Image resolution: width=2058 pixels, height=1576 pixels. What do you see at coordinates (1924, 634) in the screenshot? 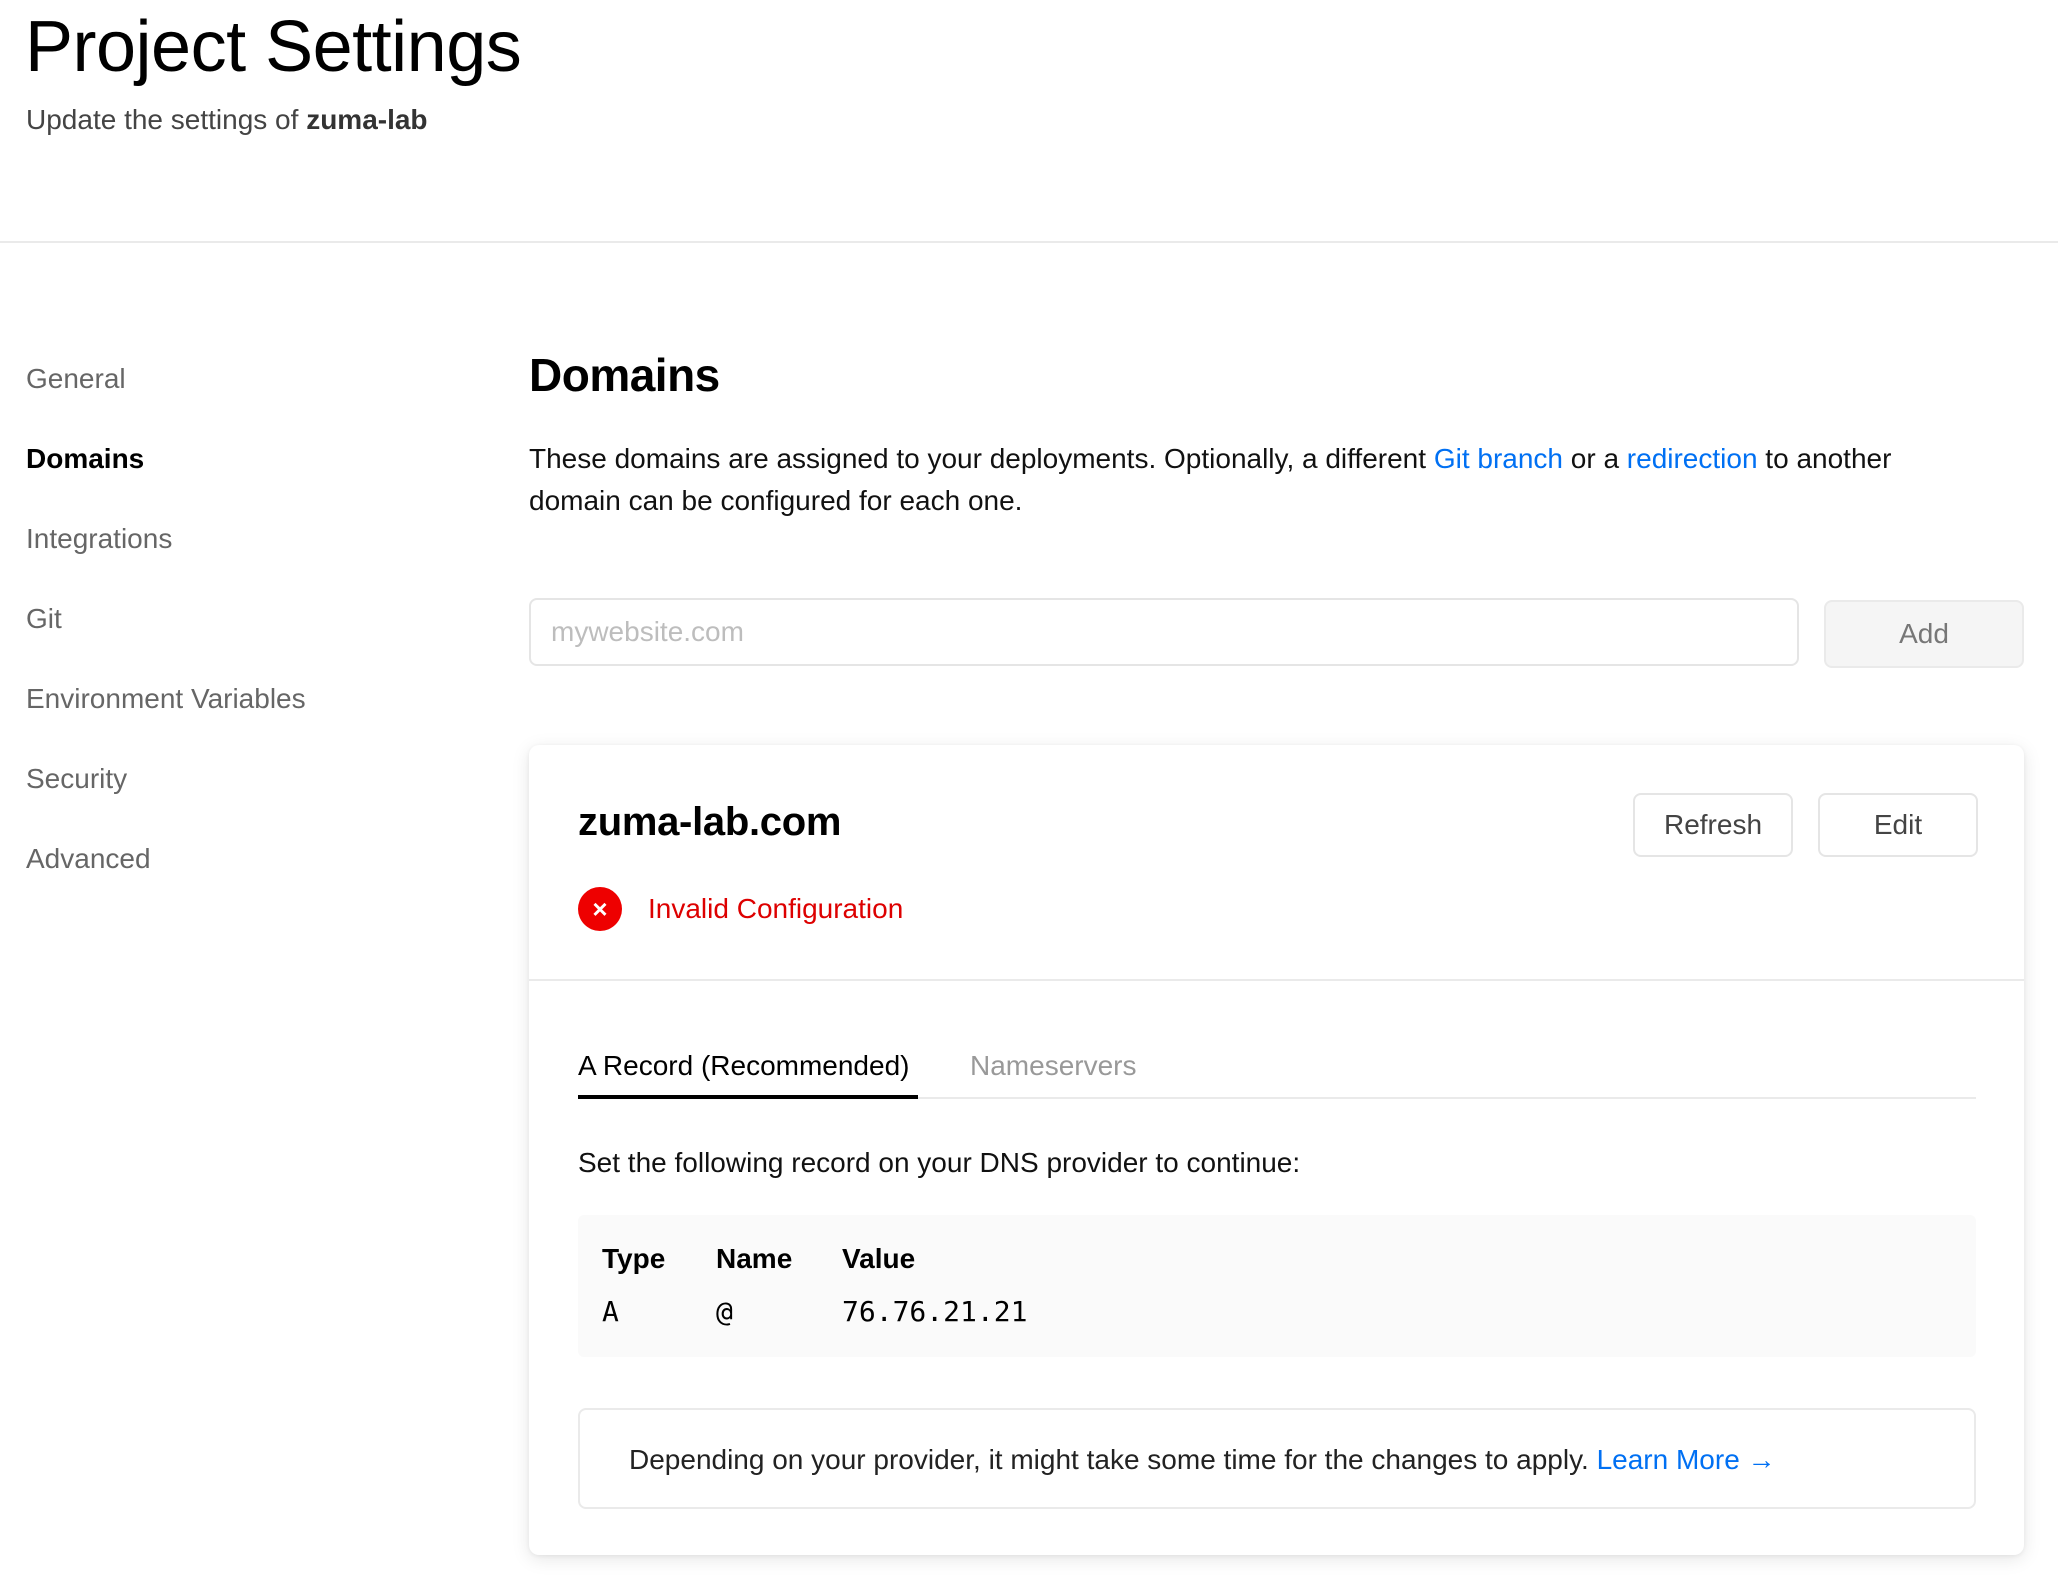
I see `add-button: Add` at bounding box center [1924, 634].